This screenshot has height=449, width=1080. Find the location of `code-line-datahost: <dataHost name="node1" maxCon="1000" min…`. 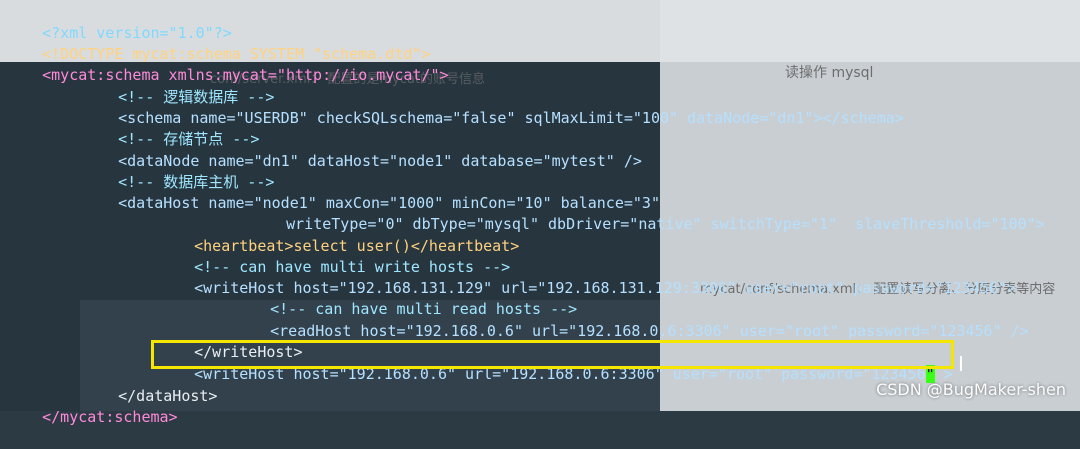

code-line-datahost: <dataHost name="node1" maxCon="1000" min… is located at coordinates (389, 203).